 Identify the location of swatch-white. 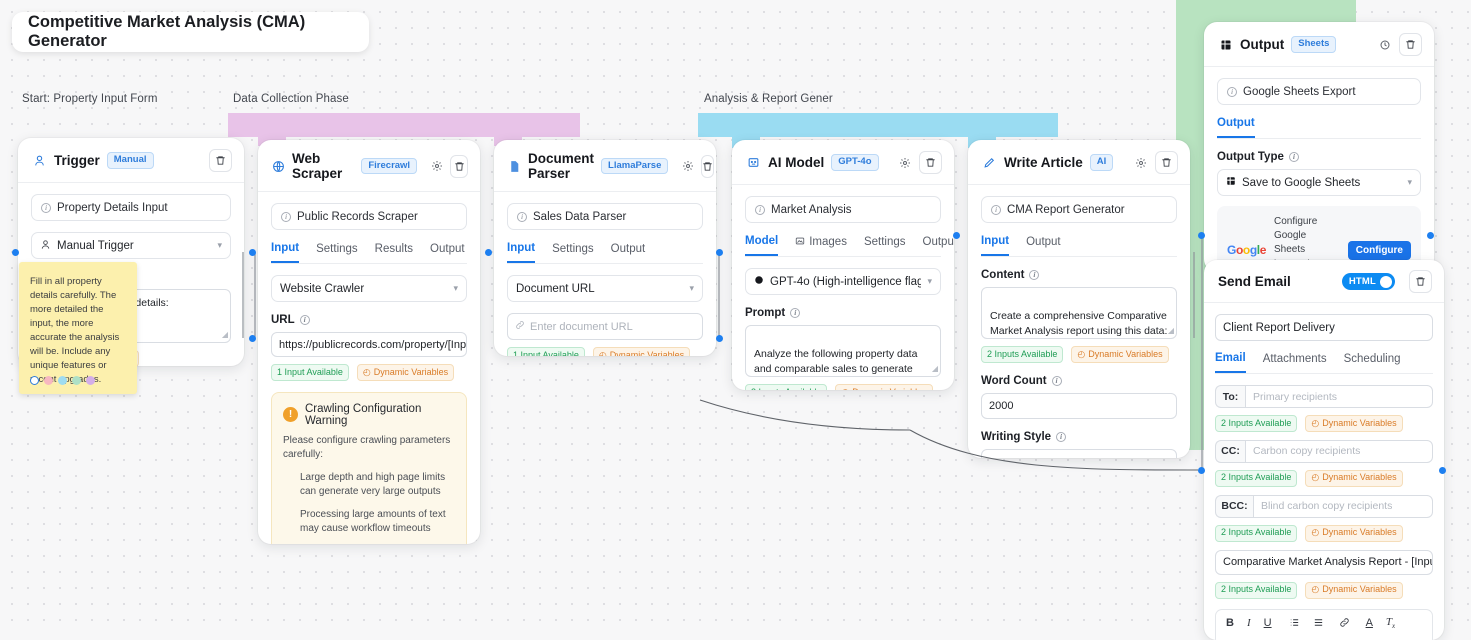
(34, 380).